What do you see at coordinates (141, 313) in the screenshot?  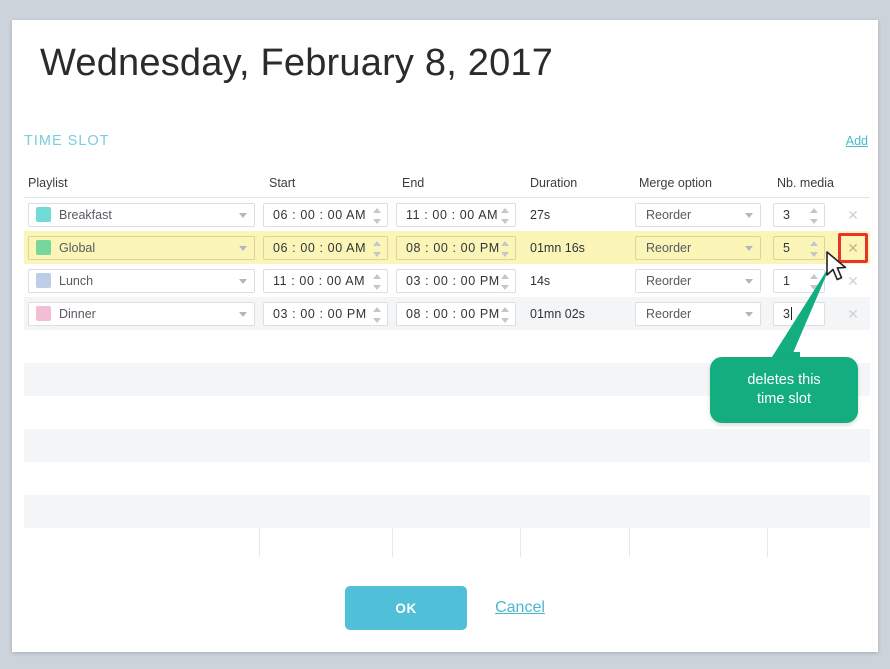 I see `playlist-select: Dinner` at bounding box center [141, 313].